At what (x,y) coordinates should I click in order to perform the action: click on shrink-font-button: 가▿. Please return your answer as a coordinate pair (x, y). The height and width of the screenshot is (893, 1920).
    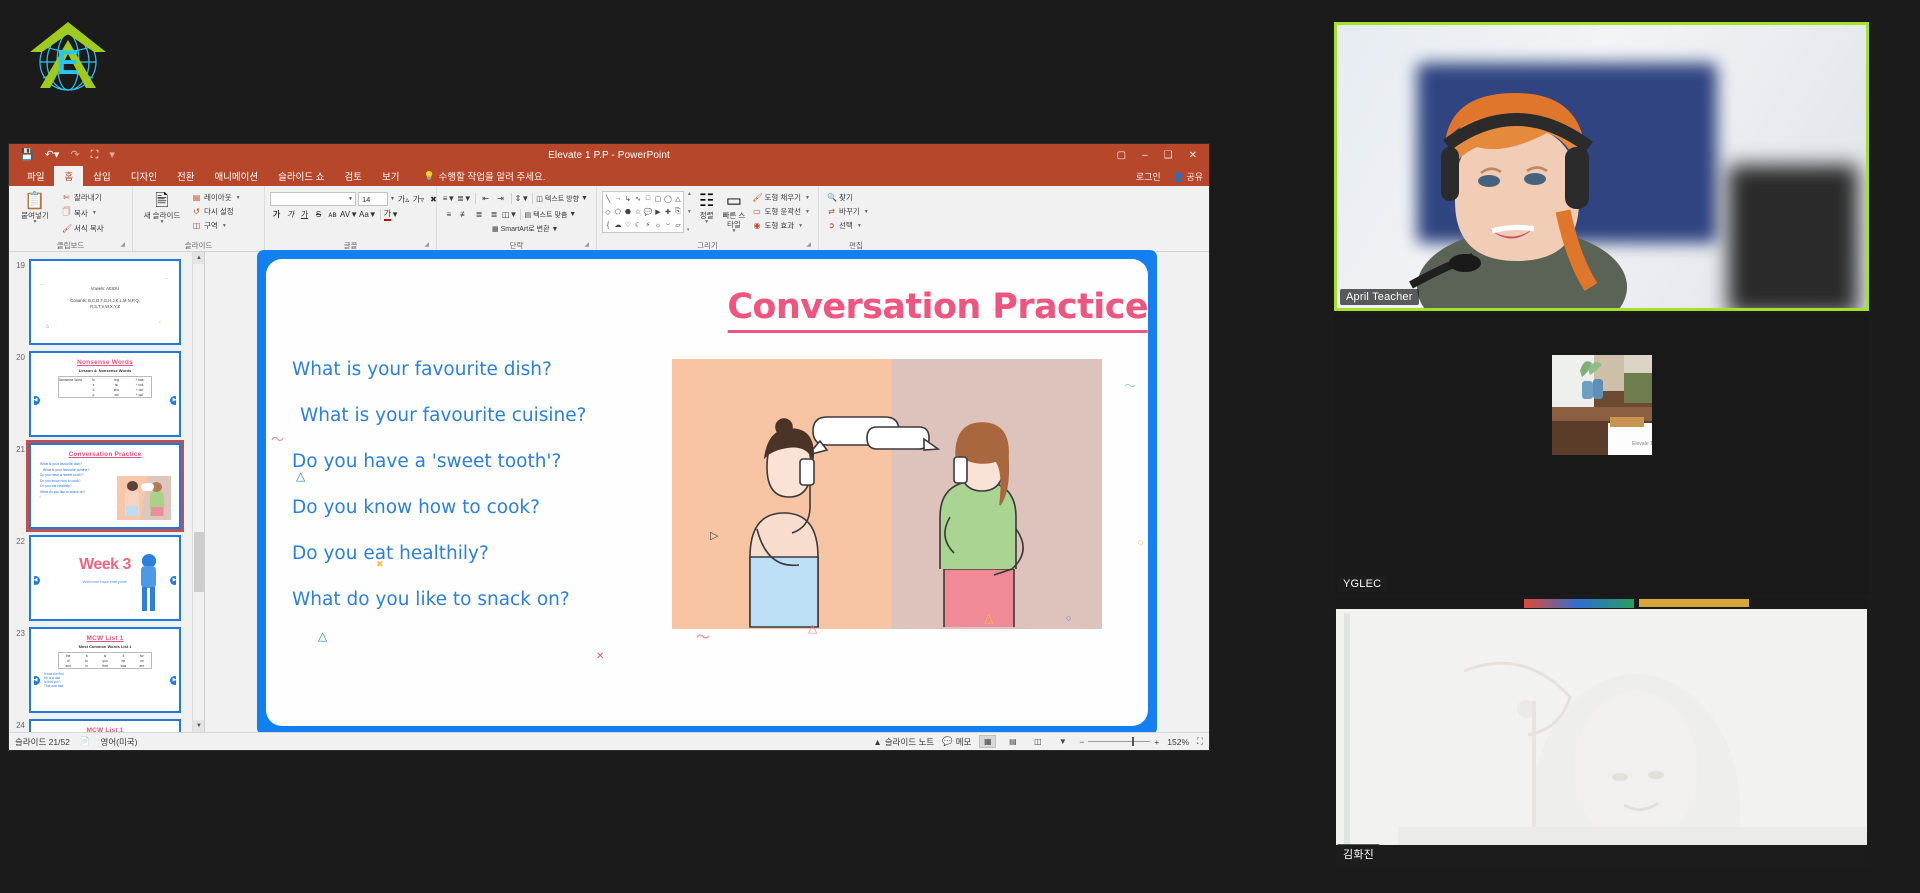
    Looking at the image, I should click on (418, 199).